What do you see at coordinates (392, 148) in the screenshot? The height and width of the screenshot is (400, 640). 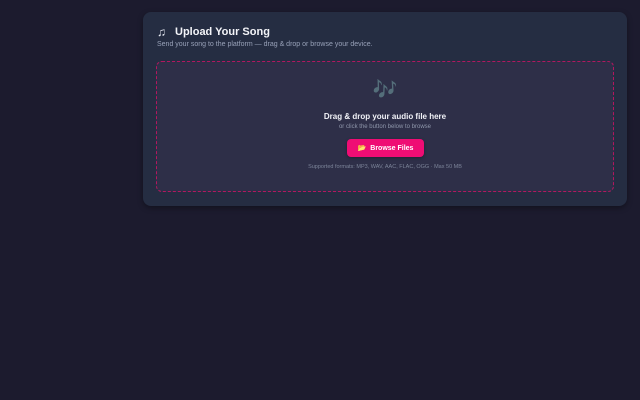 I see `browse-files-label: Browse Files` at bounding box center [392, 148].